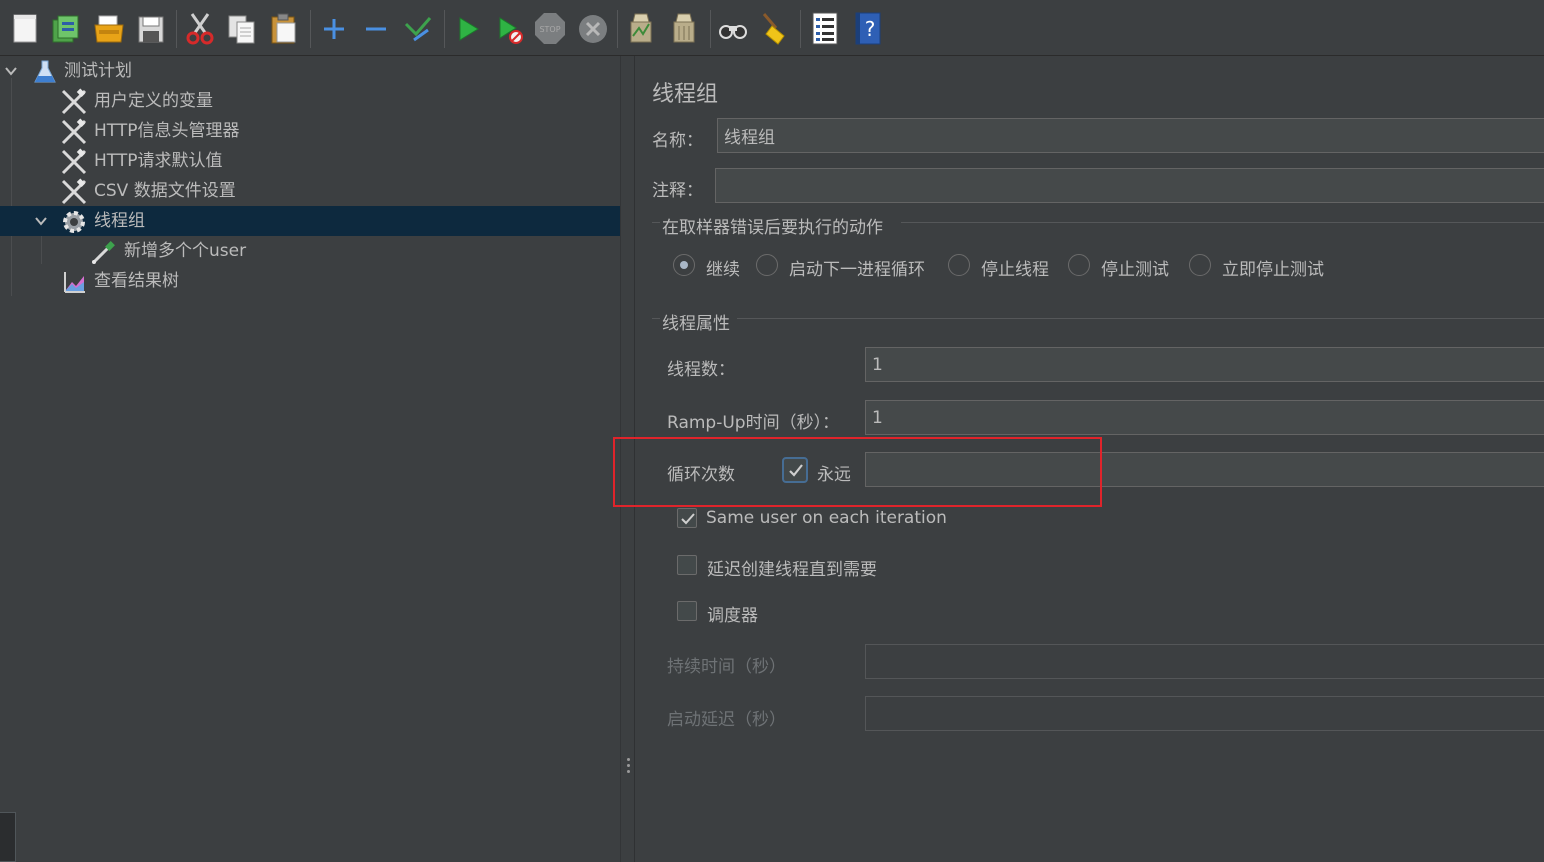 Image resolution: width=1544 pixels, height=862 pixels. Describe the element at coordinates (701, 370) in the screenshot. I see `threads-label: 线程数：` at that location.